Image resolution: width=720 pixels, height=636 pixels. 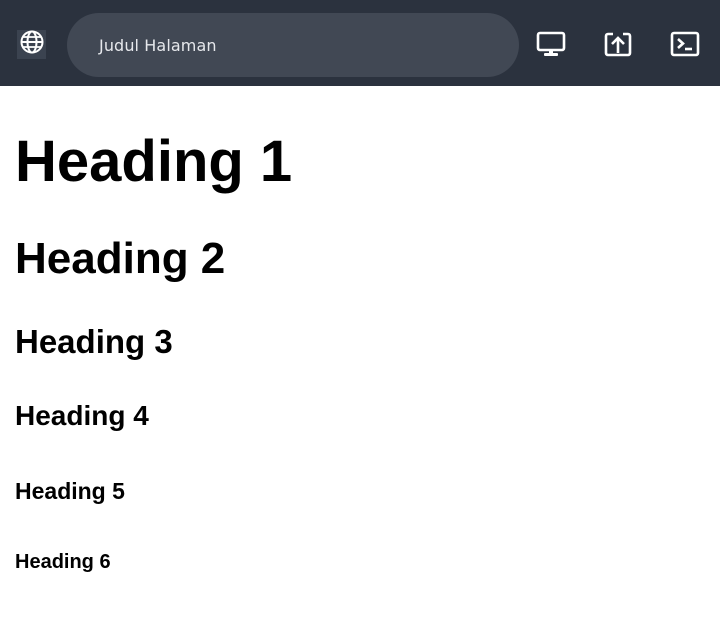 I want to click on open-external-button, so click(x=618, y=44).